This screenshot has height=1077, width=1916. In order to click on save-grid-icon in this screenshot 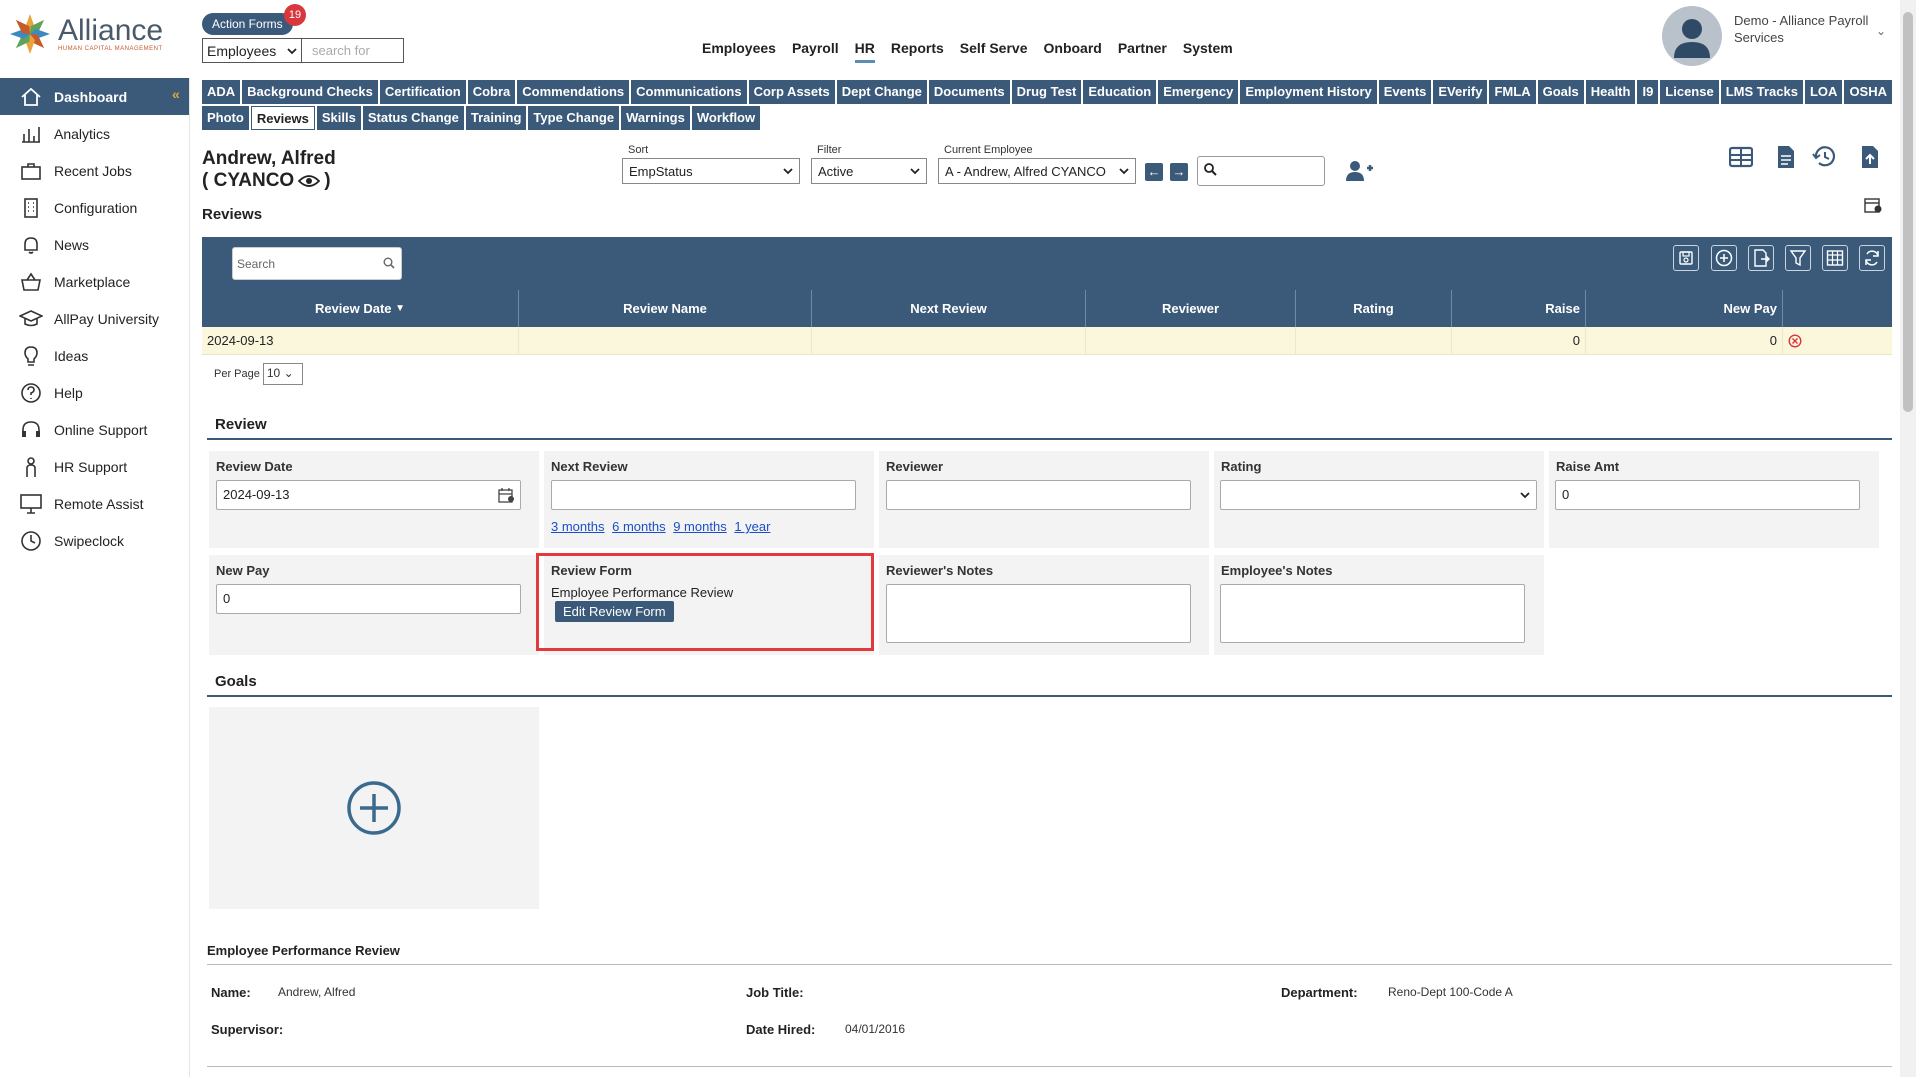, I will do `click(1686, 258)`.